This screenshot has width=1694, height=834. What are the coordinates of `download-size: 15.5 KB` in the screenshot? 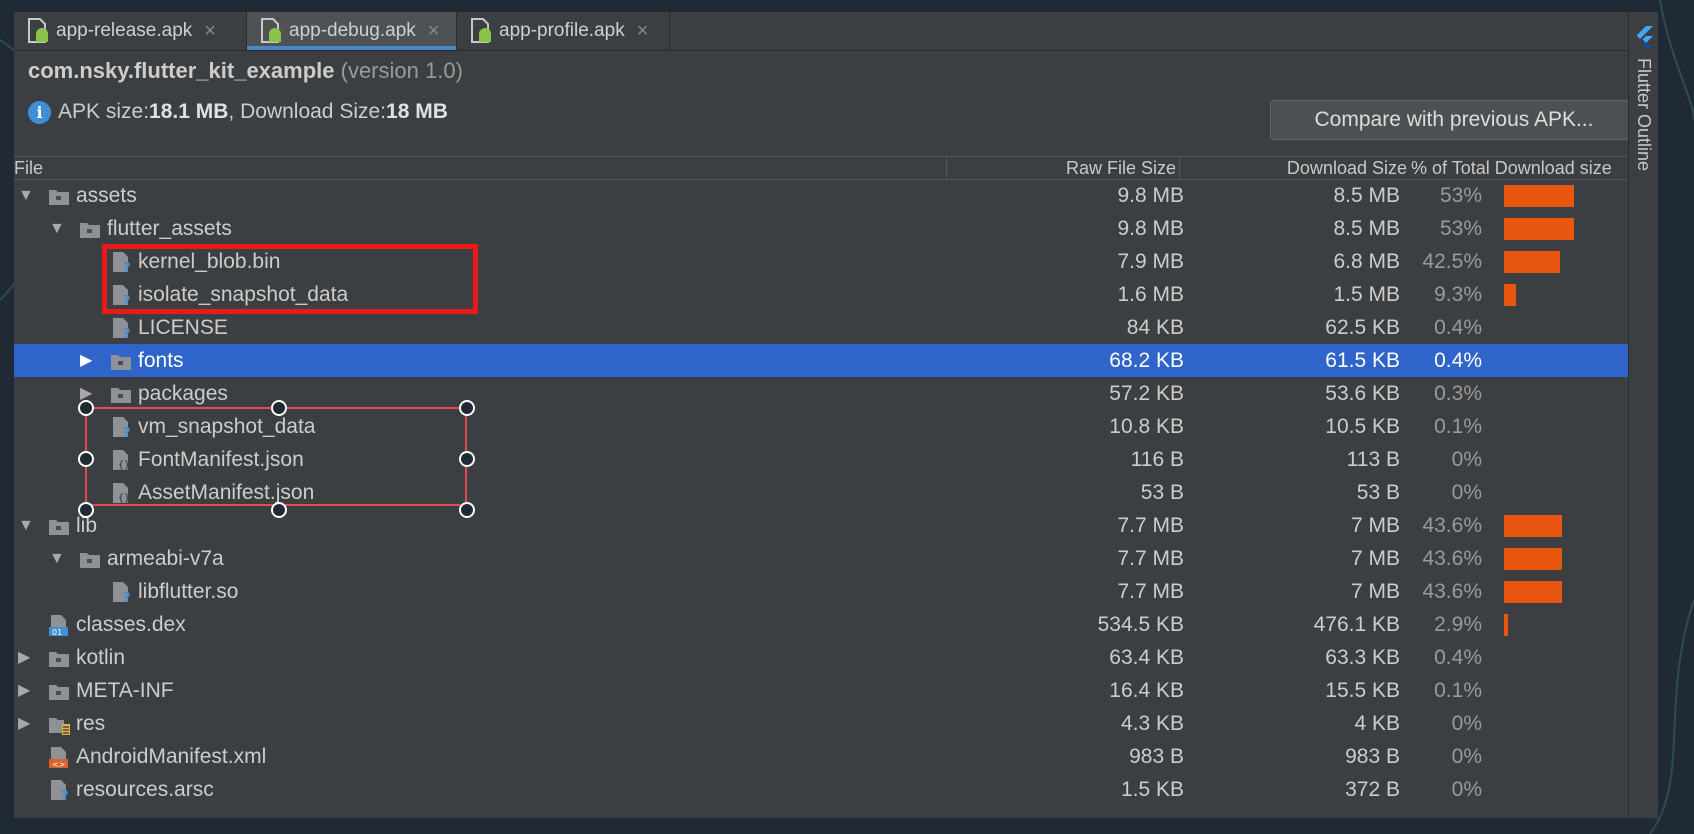 It's located at (1362, 690).